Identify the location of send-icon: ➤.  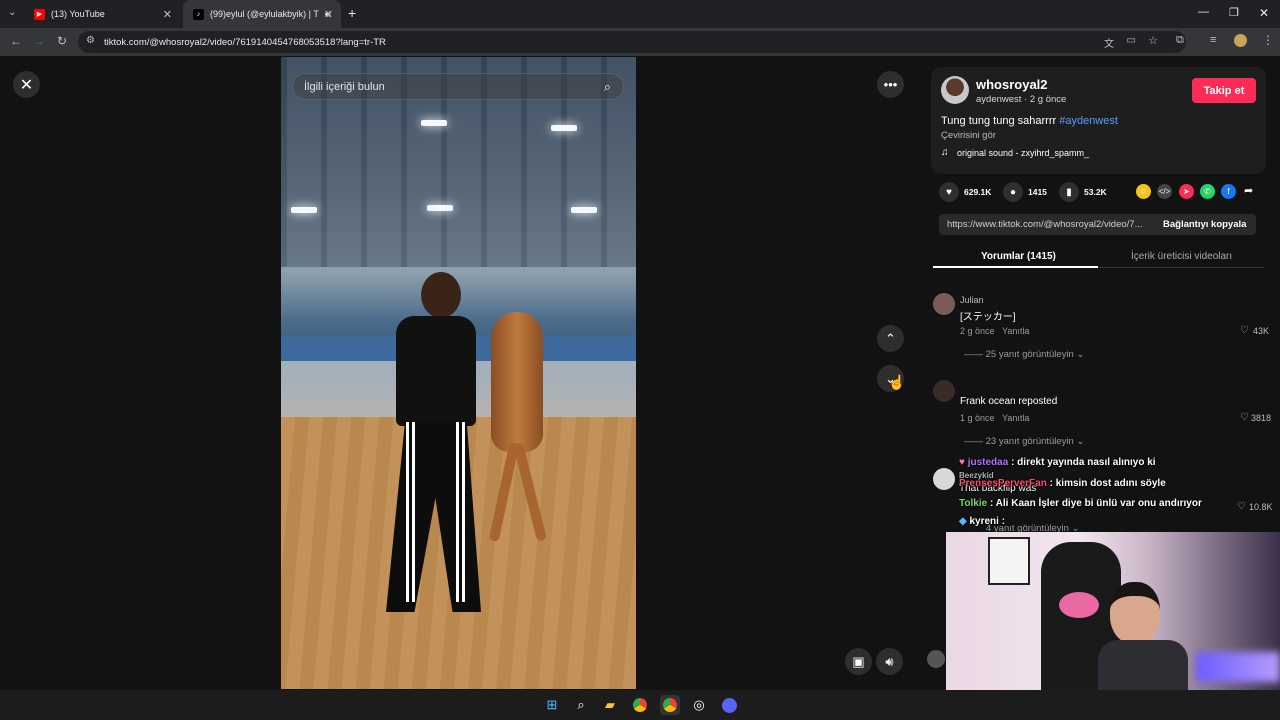
(1186, 191).